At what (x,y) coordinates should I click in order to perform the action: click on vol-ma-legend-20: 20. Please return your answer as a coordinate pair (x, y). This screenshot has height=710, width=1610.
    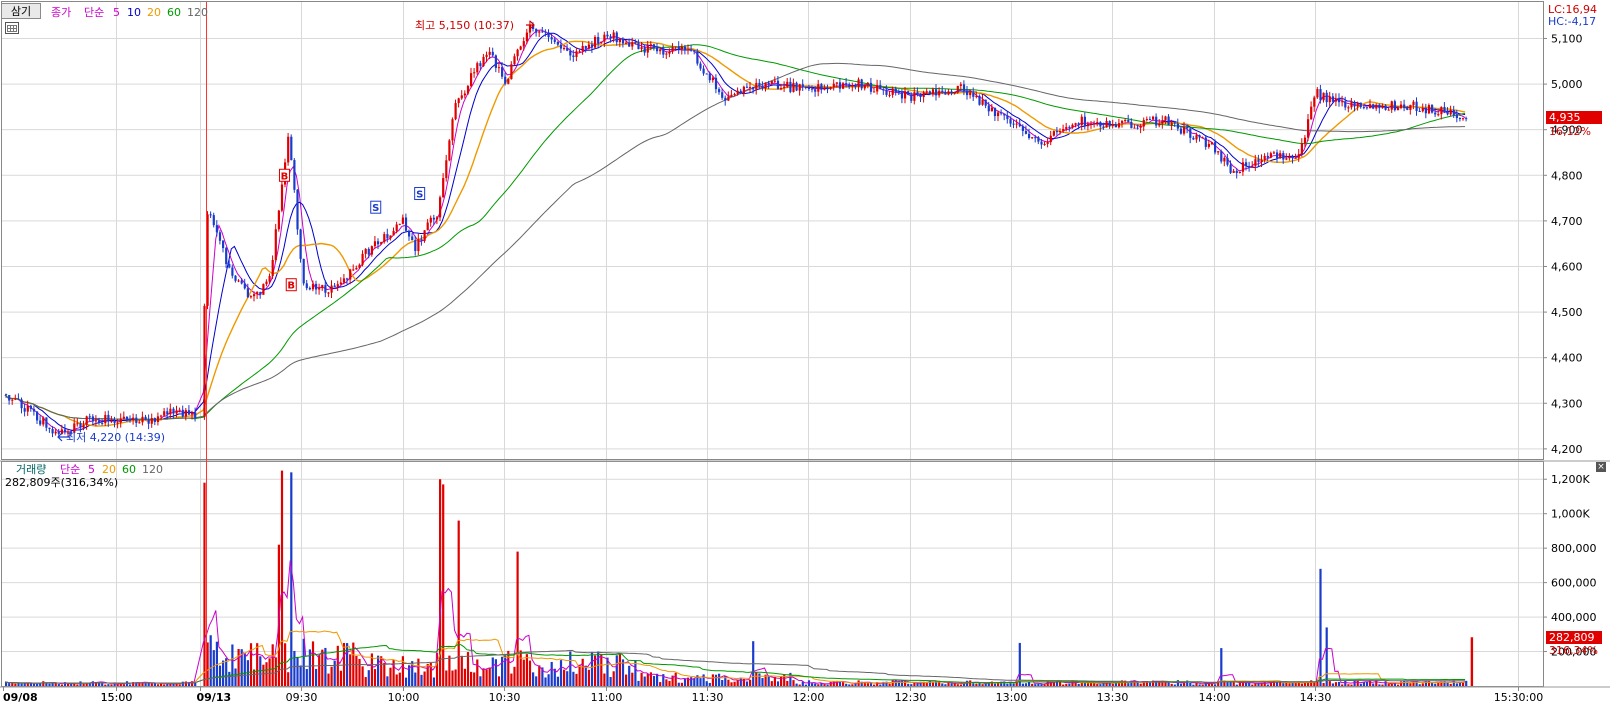
    Looking at the image, I should click on (109, 469).